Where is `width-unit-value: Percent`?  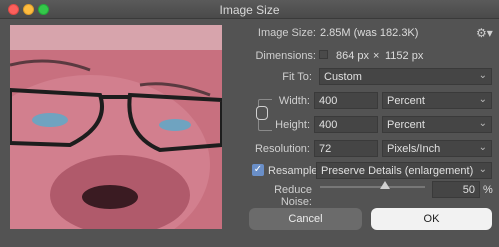
width-unit-value: Percent is located at coordinates (406, 101).